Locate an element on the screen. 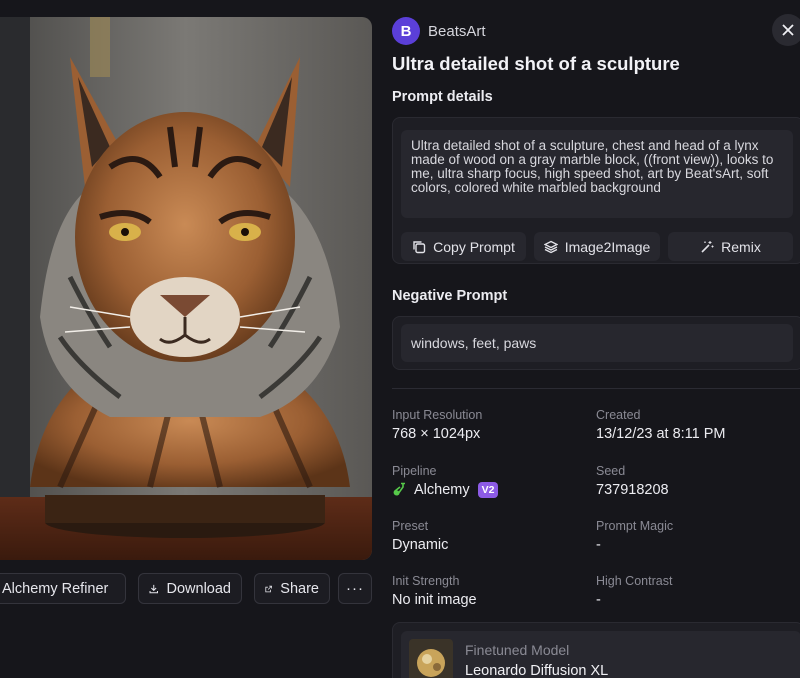 The width and height of the screenshot is (800, 678). preset-label: Preset is located at coordinates (410, 526).